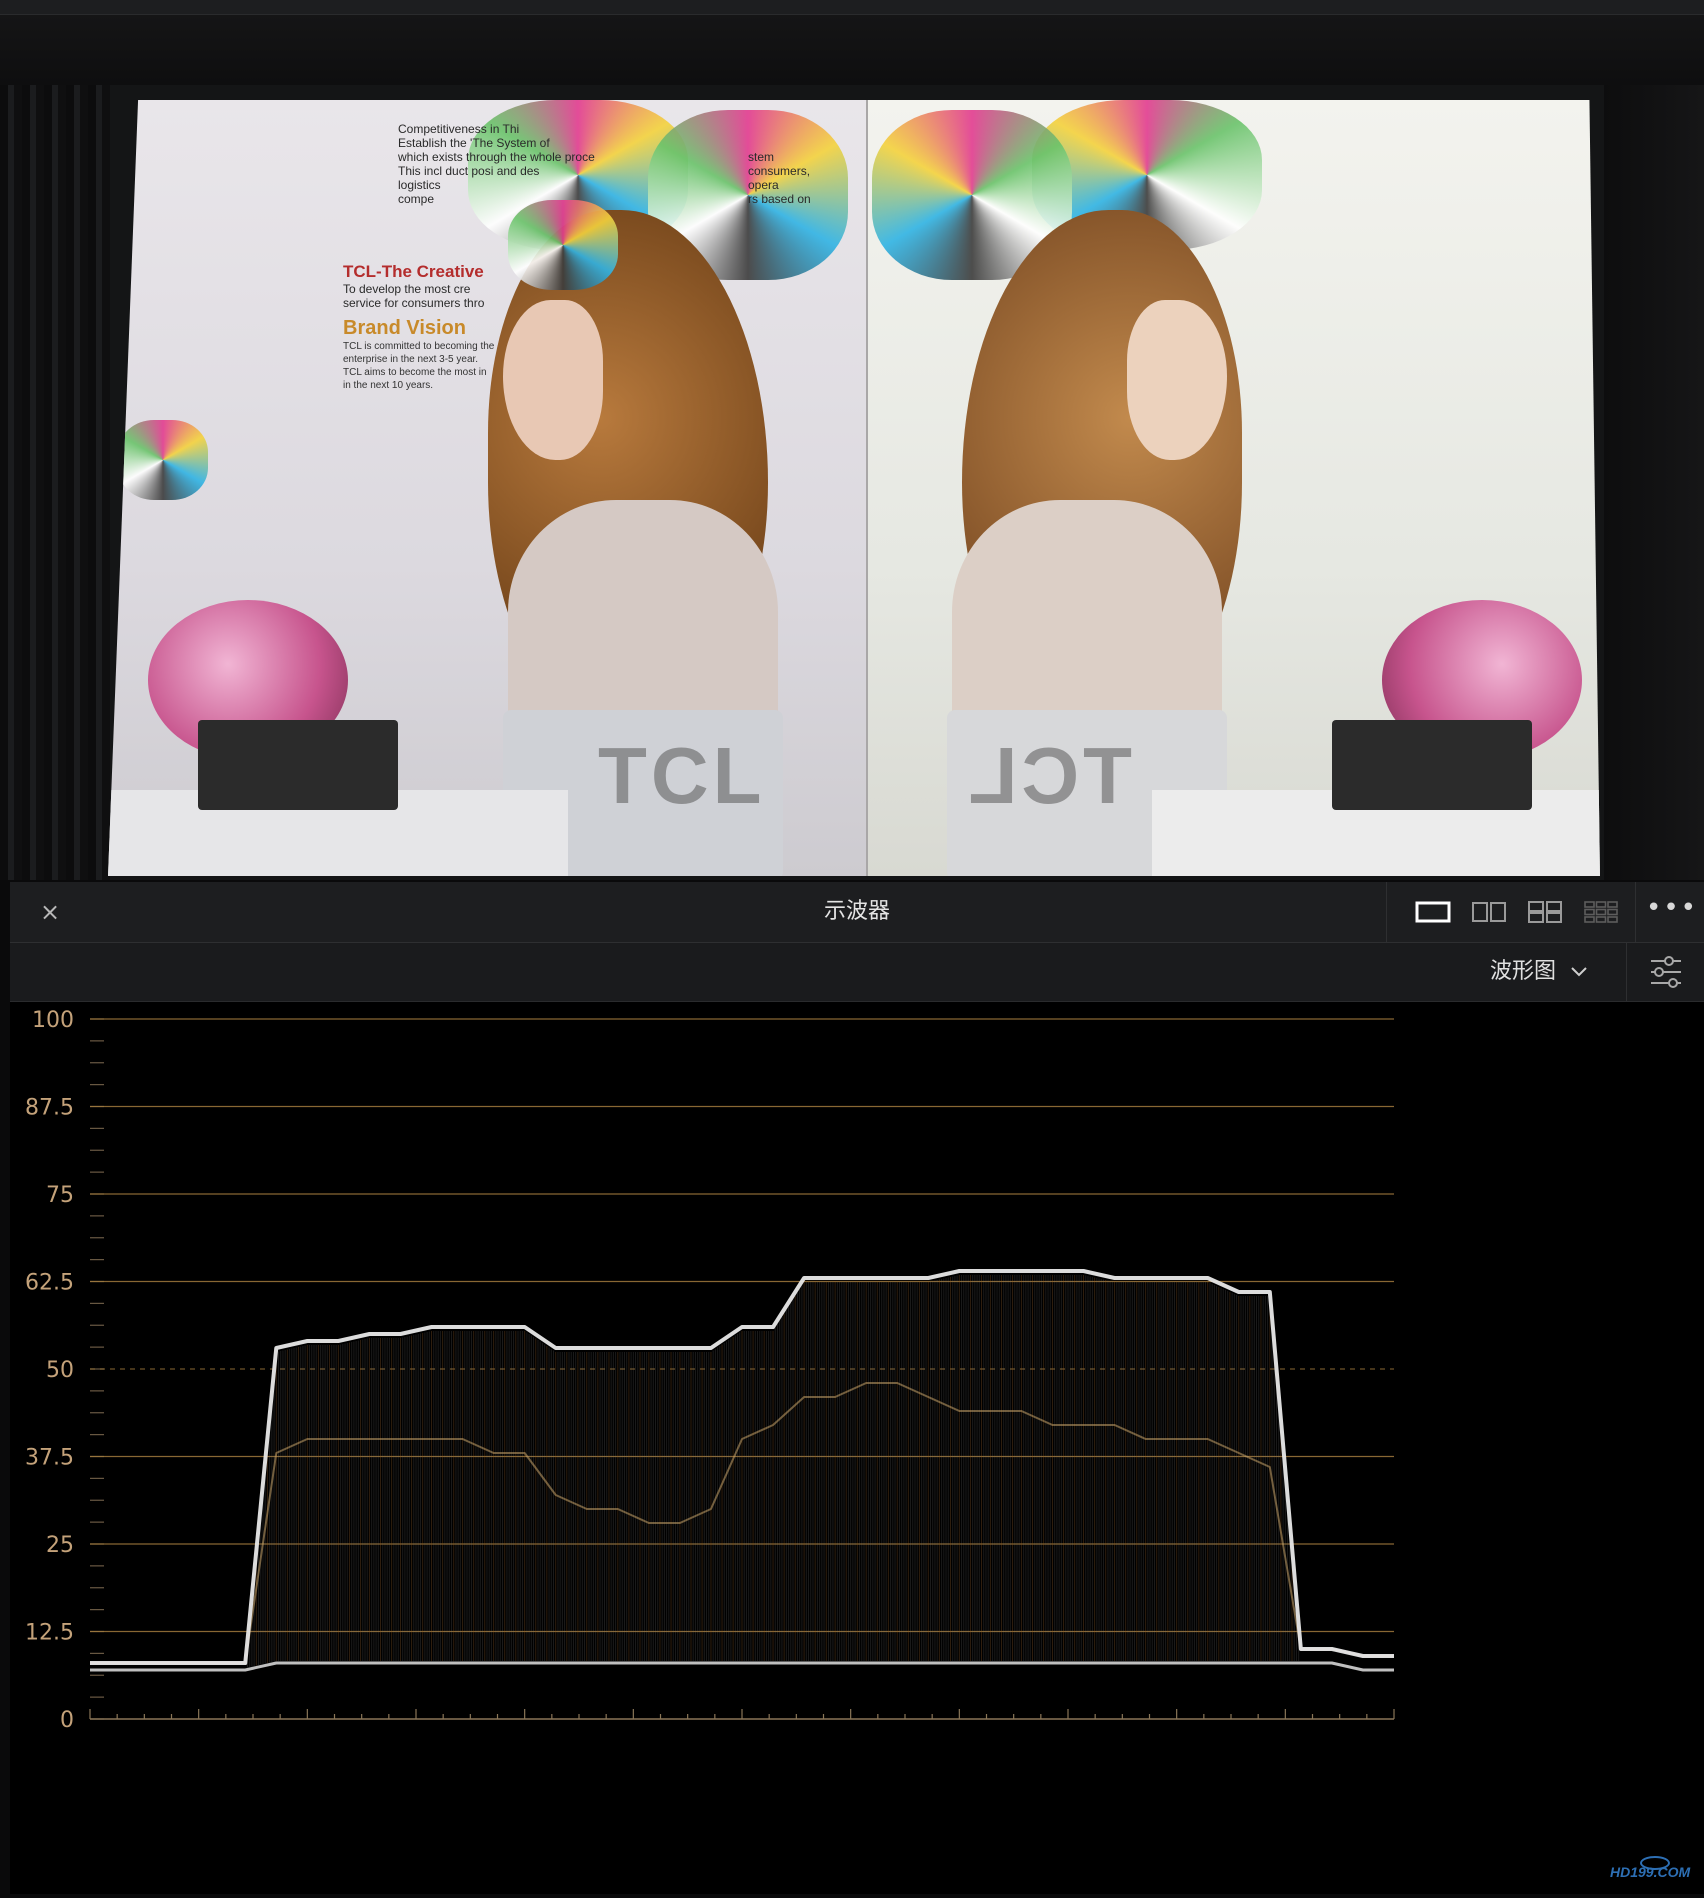 This screenshot has width=1704, height=1898. Describe the element at coordinates (742, 1666) in the screenshot. I see `waveform-lower-trace` at that location.